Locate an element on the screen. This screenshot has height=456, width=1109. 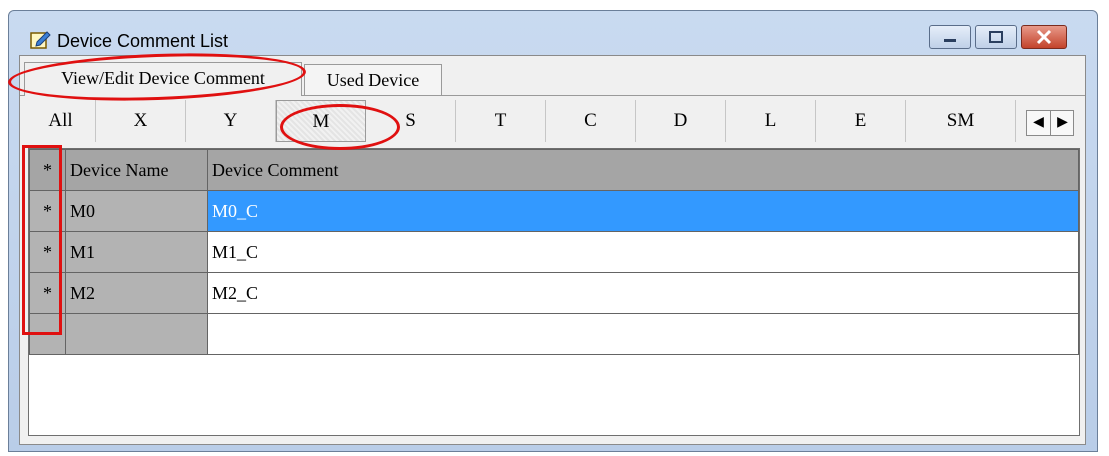
device-name-cell: M1 is located at coordinates (136, 252).